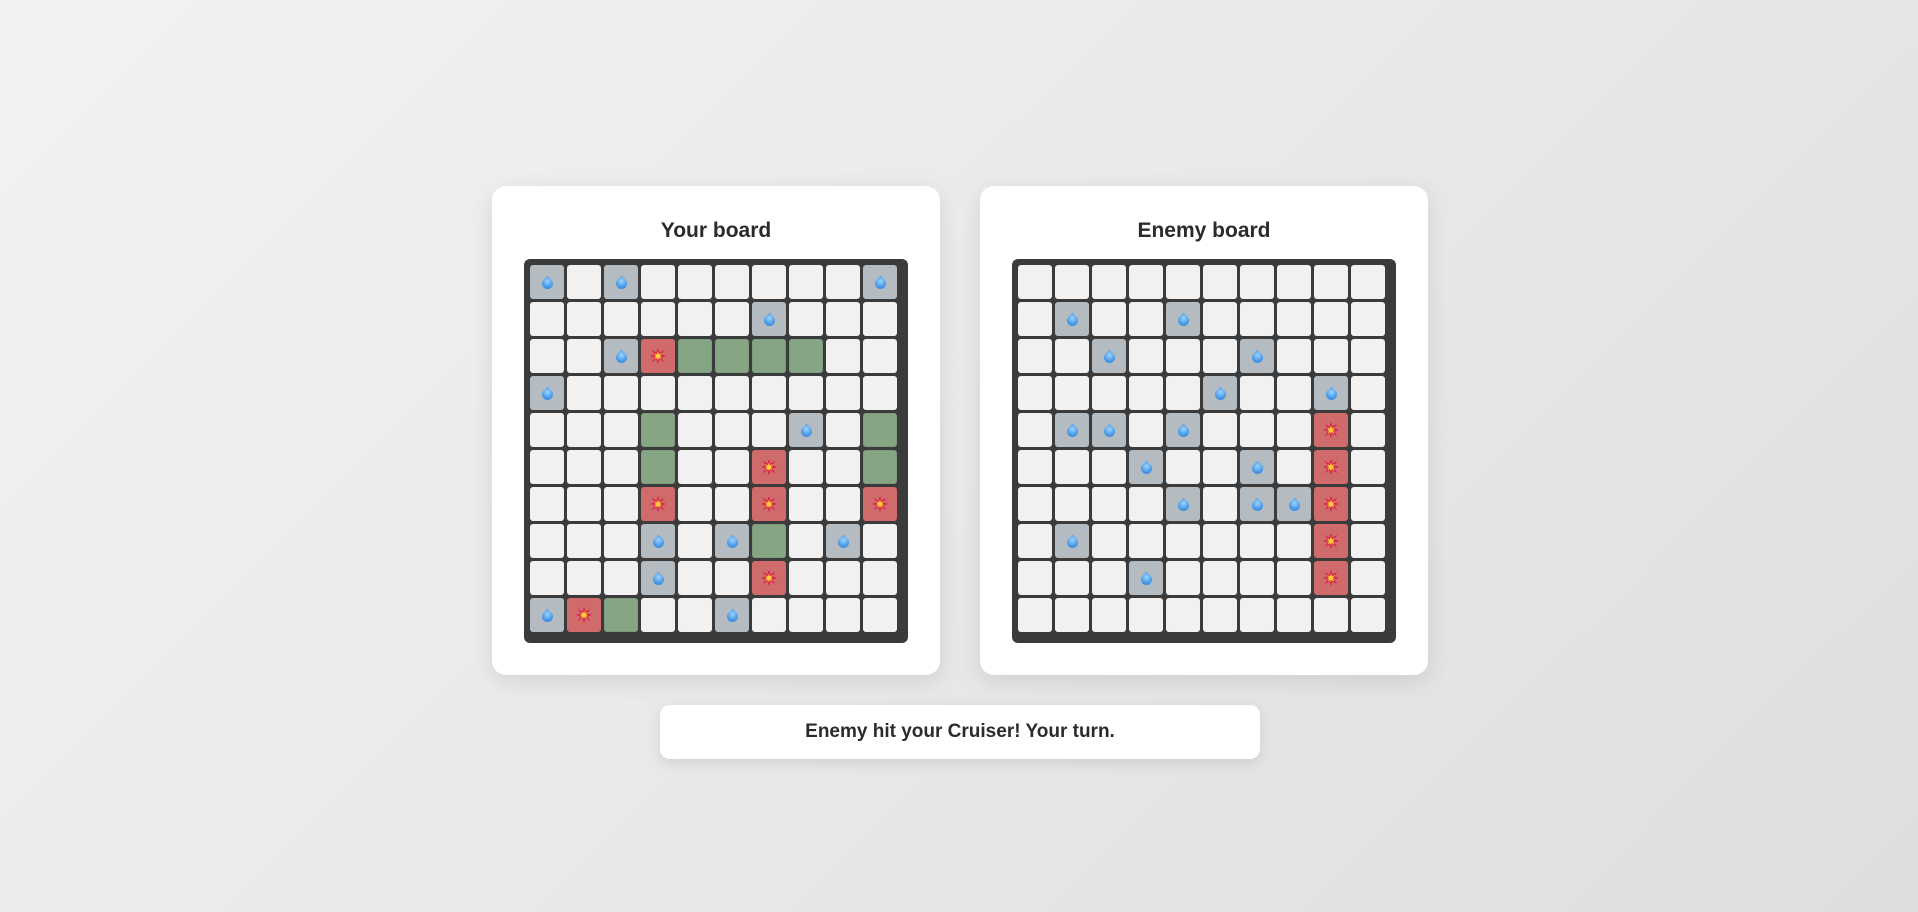 This screenshot has height=912, width=1918. What do you see at coordinates (716, 230) in the screenshot?
I see `player-board-title: Your board` at bounding box center [716, 230].